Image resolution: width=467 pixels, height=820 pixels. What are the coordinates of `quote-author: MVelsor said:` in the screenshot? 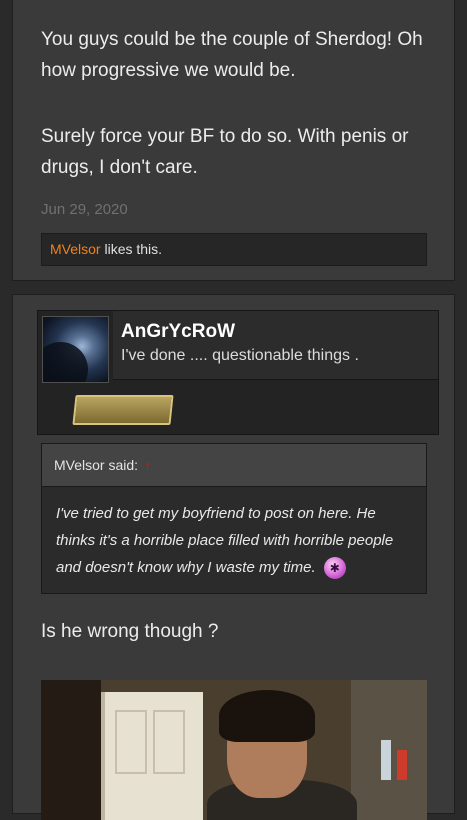 It's located at (96, 465).